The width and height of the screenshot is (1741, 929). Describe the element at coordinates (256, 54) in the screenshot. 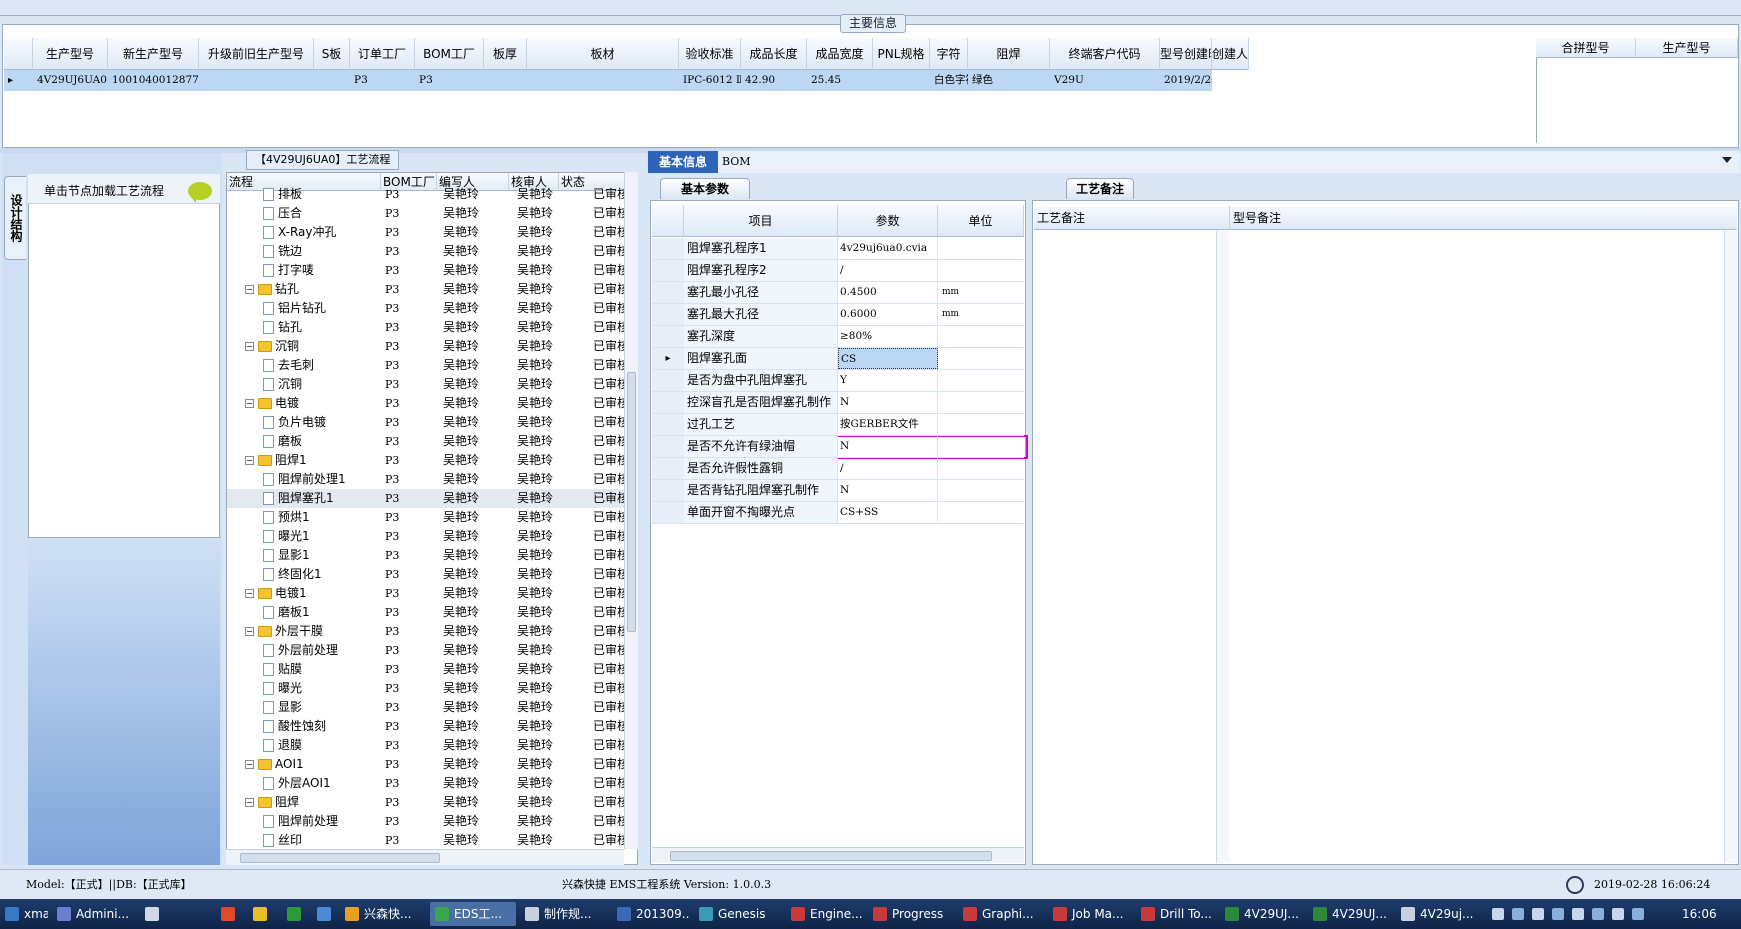

I see `col-header: 升级前旧生产型号` at that location.